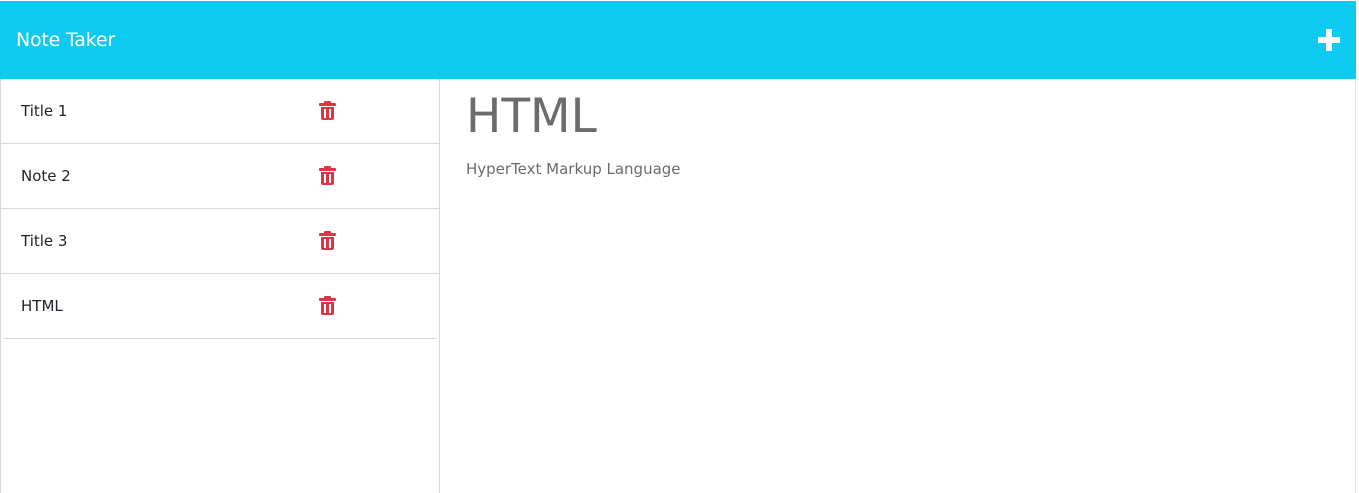  What do you see at coordinates (573, 169) in the screenshot?
I see `note-text-display: HyperText Markup Language` at bounding box center [573, 169].